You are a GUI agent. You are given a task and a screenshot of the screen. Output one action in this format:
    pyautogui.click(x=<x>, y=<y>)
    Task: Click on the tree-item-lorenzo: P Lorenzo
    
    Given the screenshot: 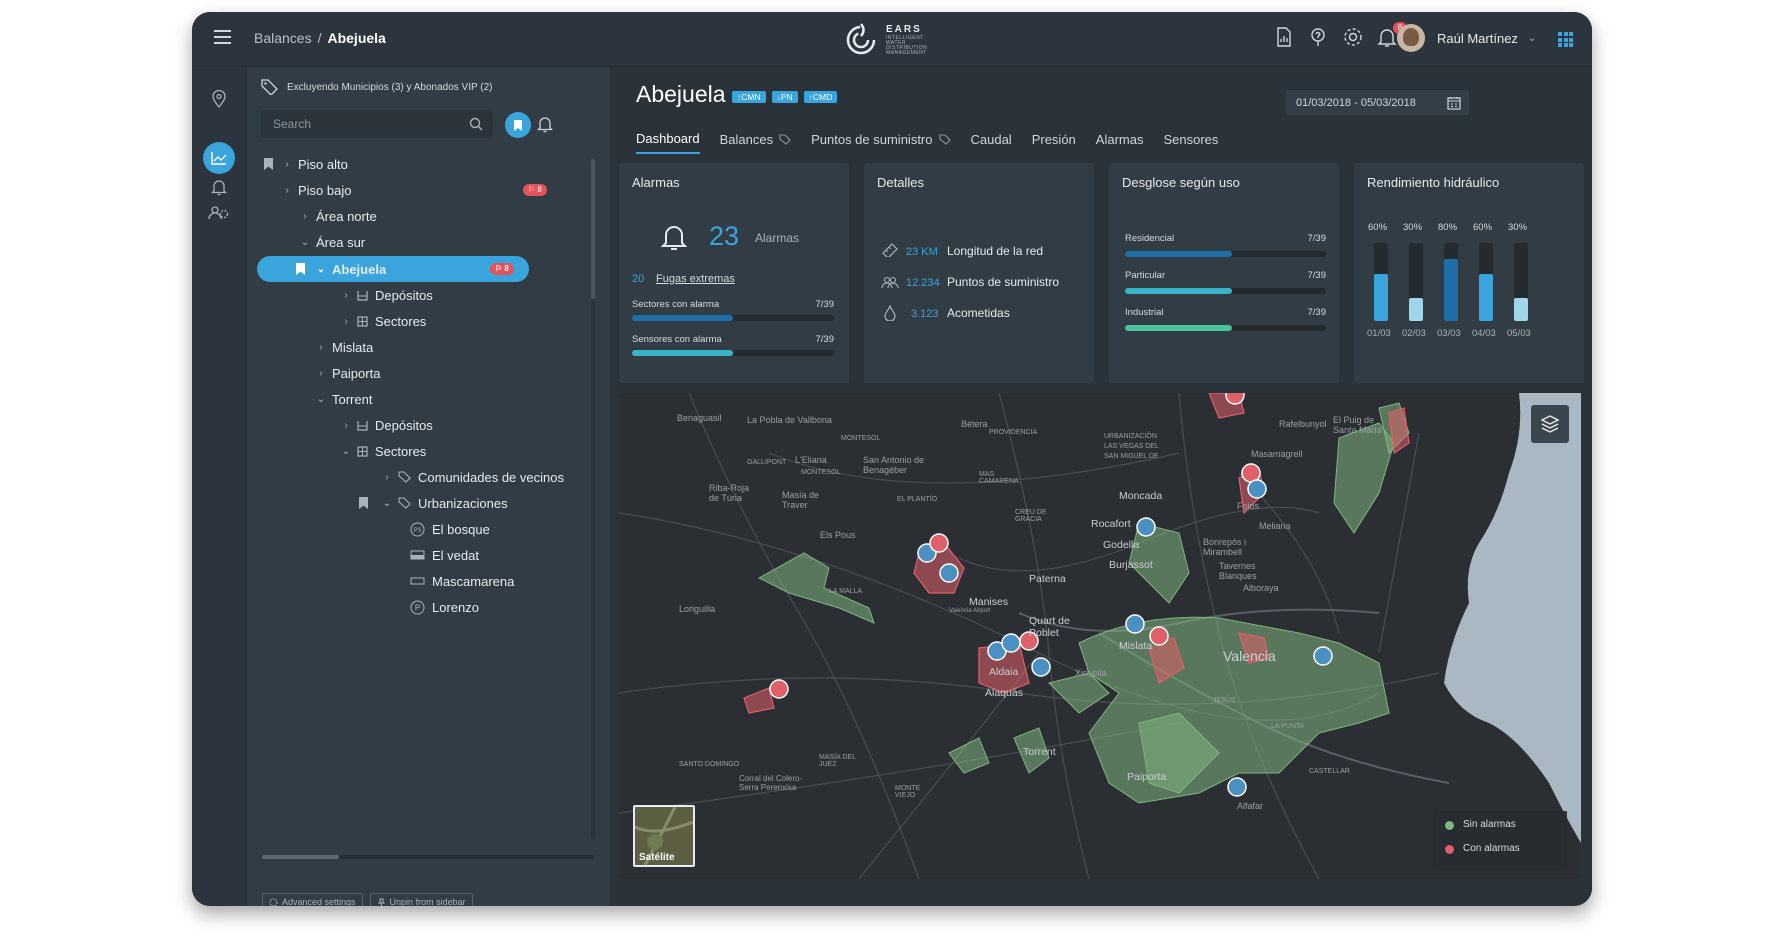 What is the action you would take?
    pyautogui.click(x=444, y=607)
    